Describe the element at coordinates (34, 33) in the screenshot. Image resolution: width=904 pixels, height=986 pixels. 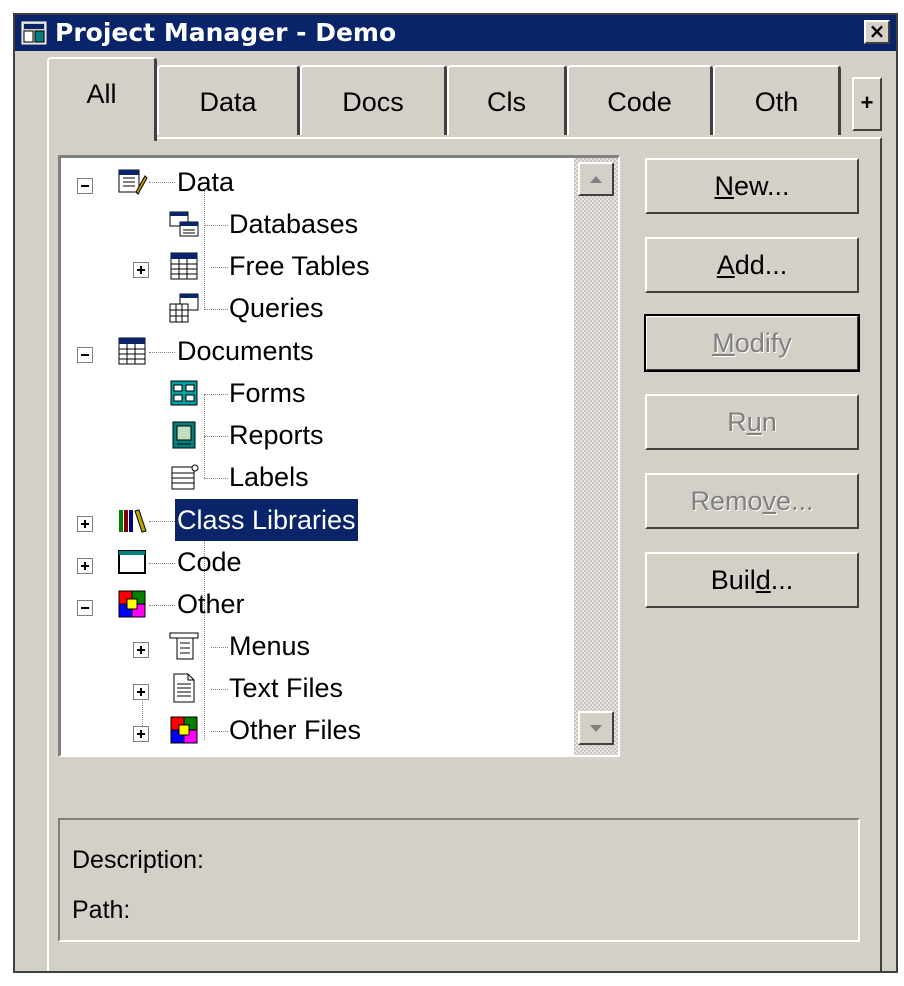
I see `project-manager-icon` at that location.